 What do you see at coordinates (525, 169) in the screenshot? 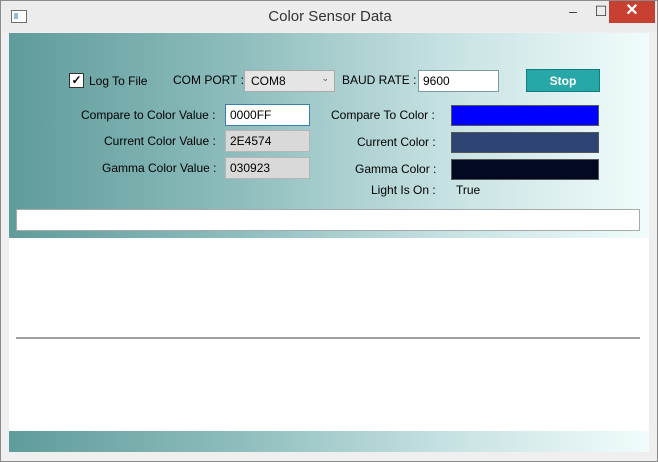
I see `gamma-color-swatch` at bounding box center [525, 169].